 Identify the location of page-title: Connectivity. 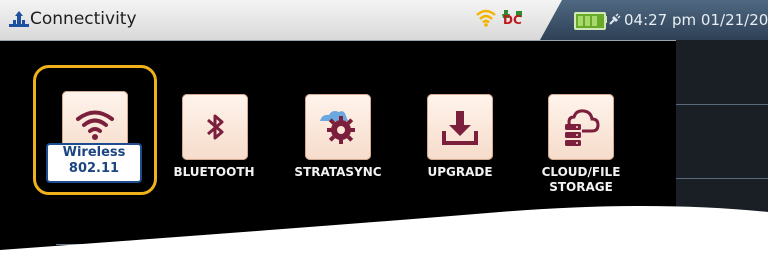
(83, 19).